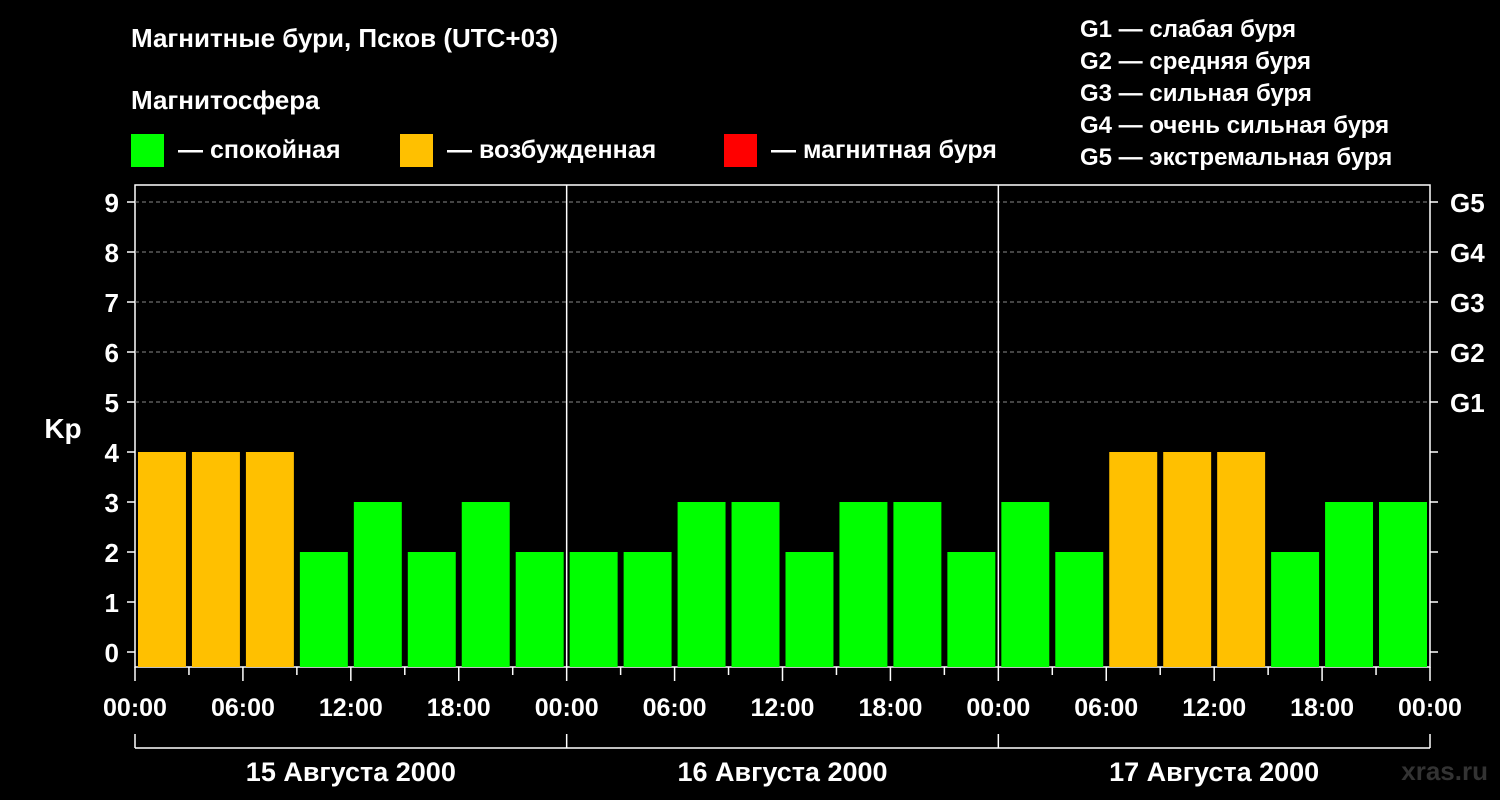 This screenshot has width=1500, height=800. Describe the element at coordinates (112, 253) in the screenshot. I see `y-tick-label: 8` at that location.